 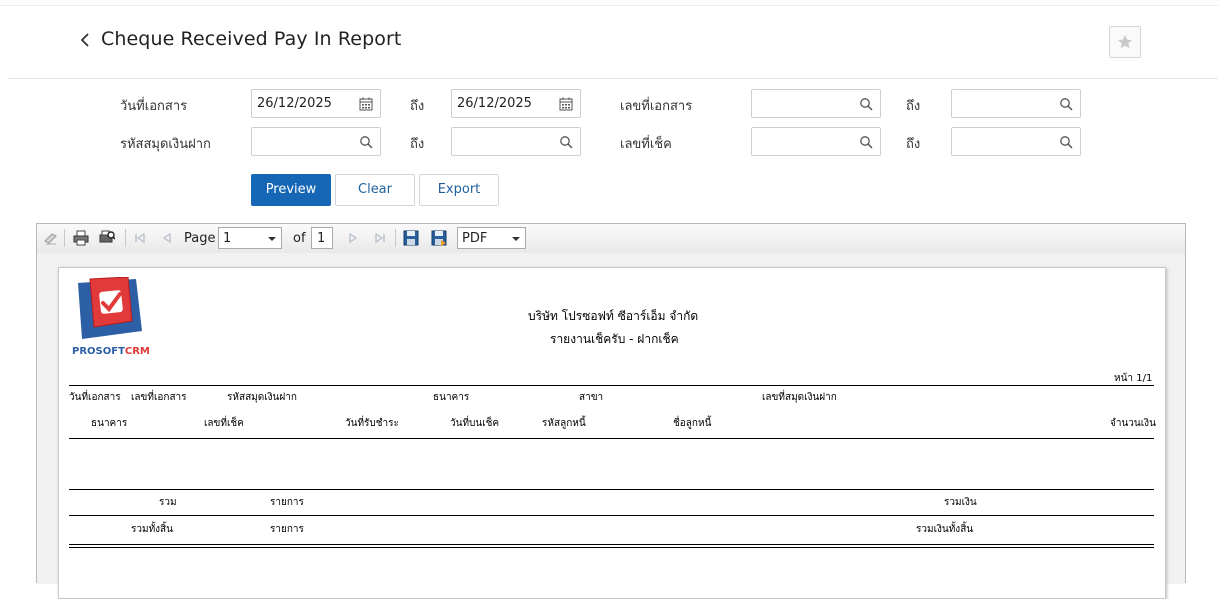 What do you see at coordinates (646, 144) in the screenshot?
I see `cheque-no-label: เลขที่เช็ค` at bounding box center [646, 144].